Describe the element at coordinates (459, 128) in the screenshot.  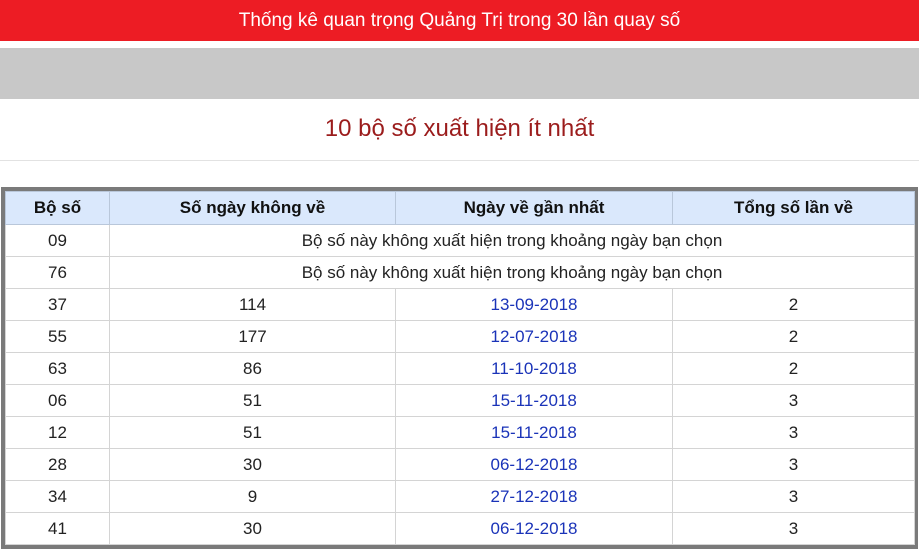
I see `section-title: 10 bộ số xuất hiện ít nhất` at that location.